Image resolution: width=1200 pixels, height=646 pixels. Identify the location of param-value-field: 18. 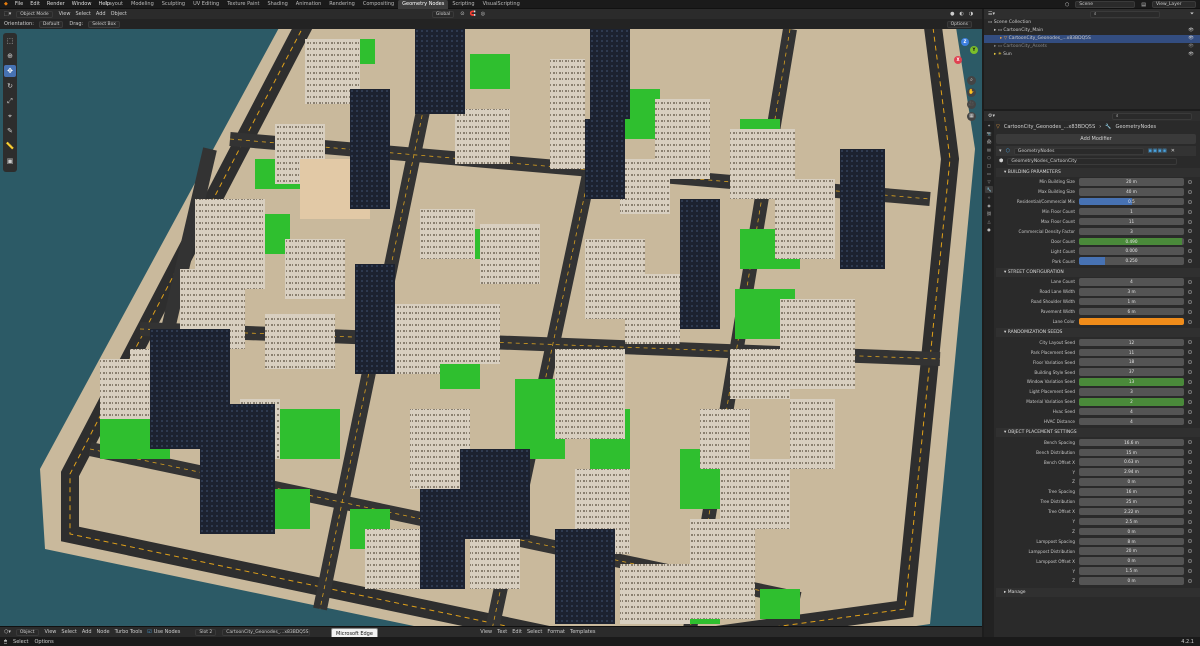
(1131, 362).